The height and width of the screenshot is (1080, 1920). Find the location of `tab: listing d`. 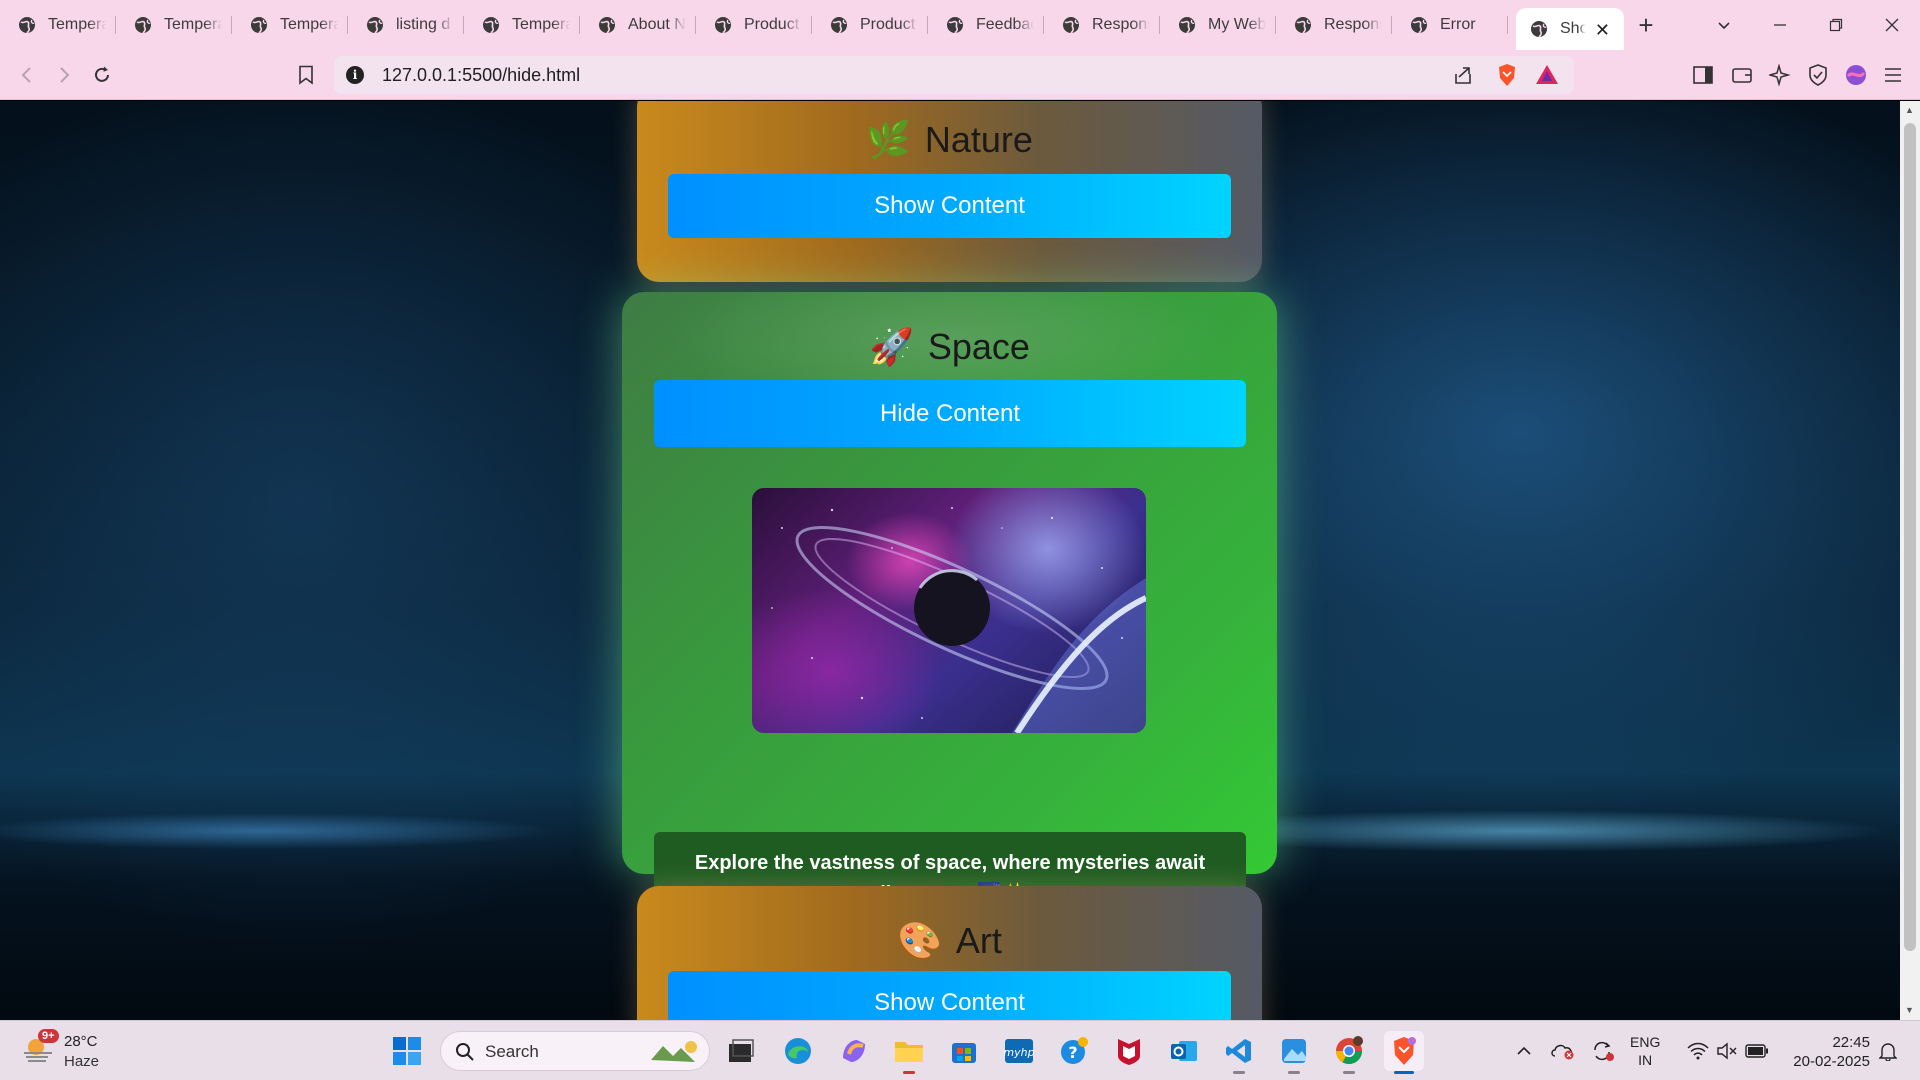

tab: listing d is located at coordinates (406, 25).